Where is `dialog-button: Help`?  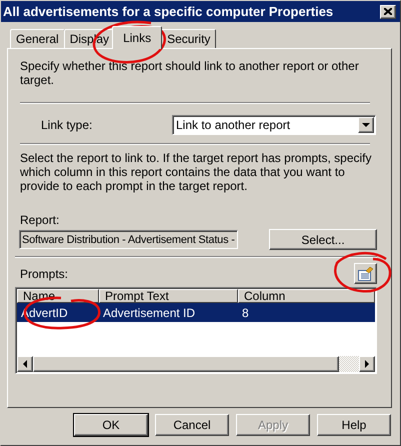
dialog-button: Help is located at coordinates (354, 425).